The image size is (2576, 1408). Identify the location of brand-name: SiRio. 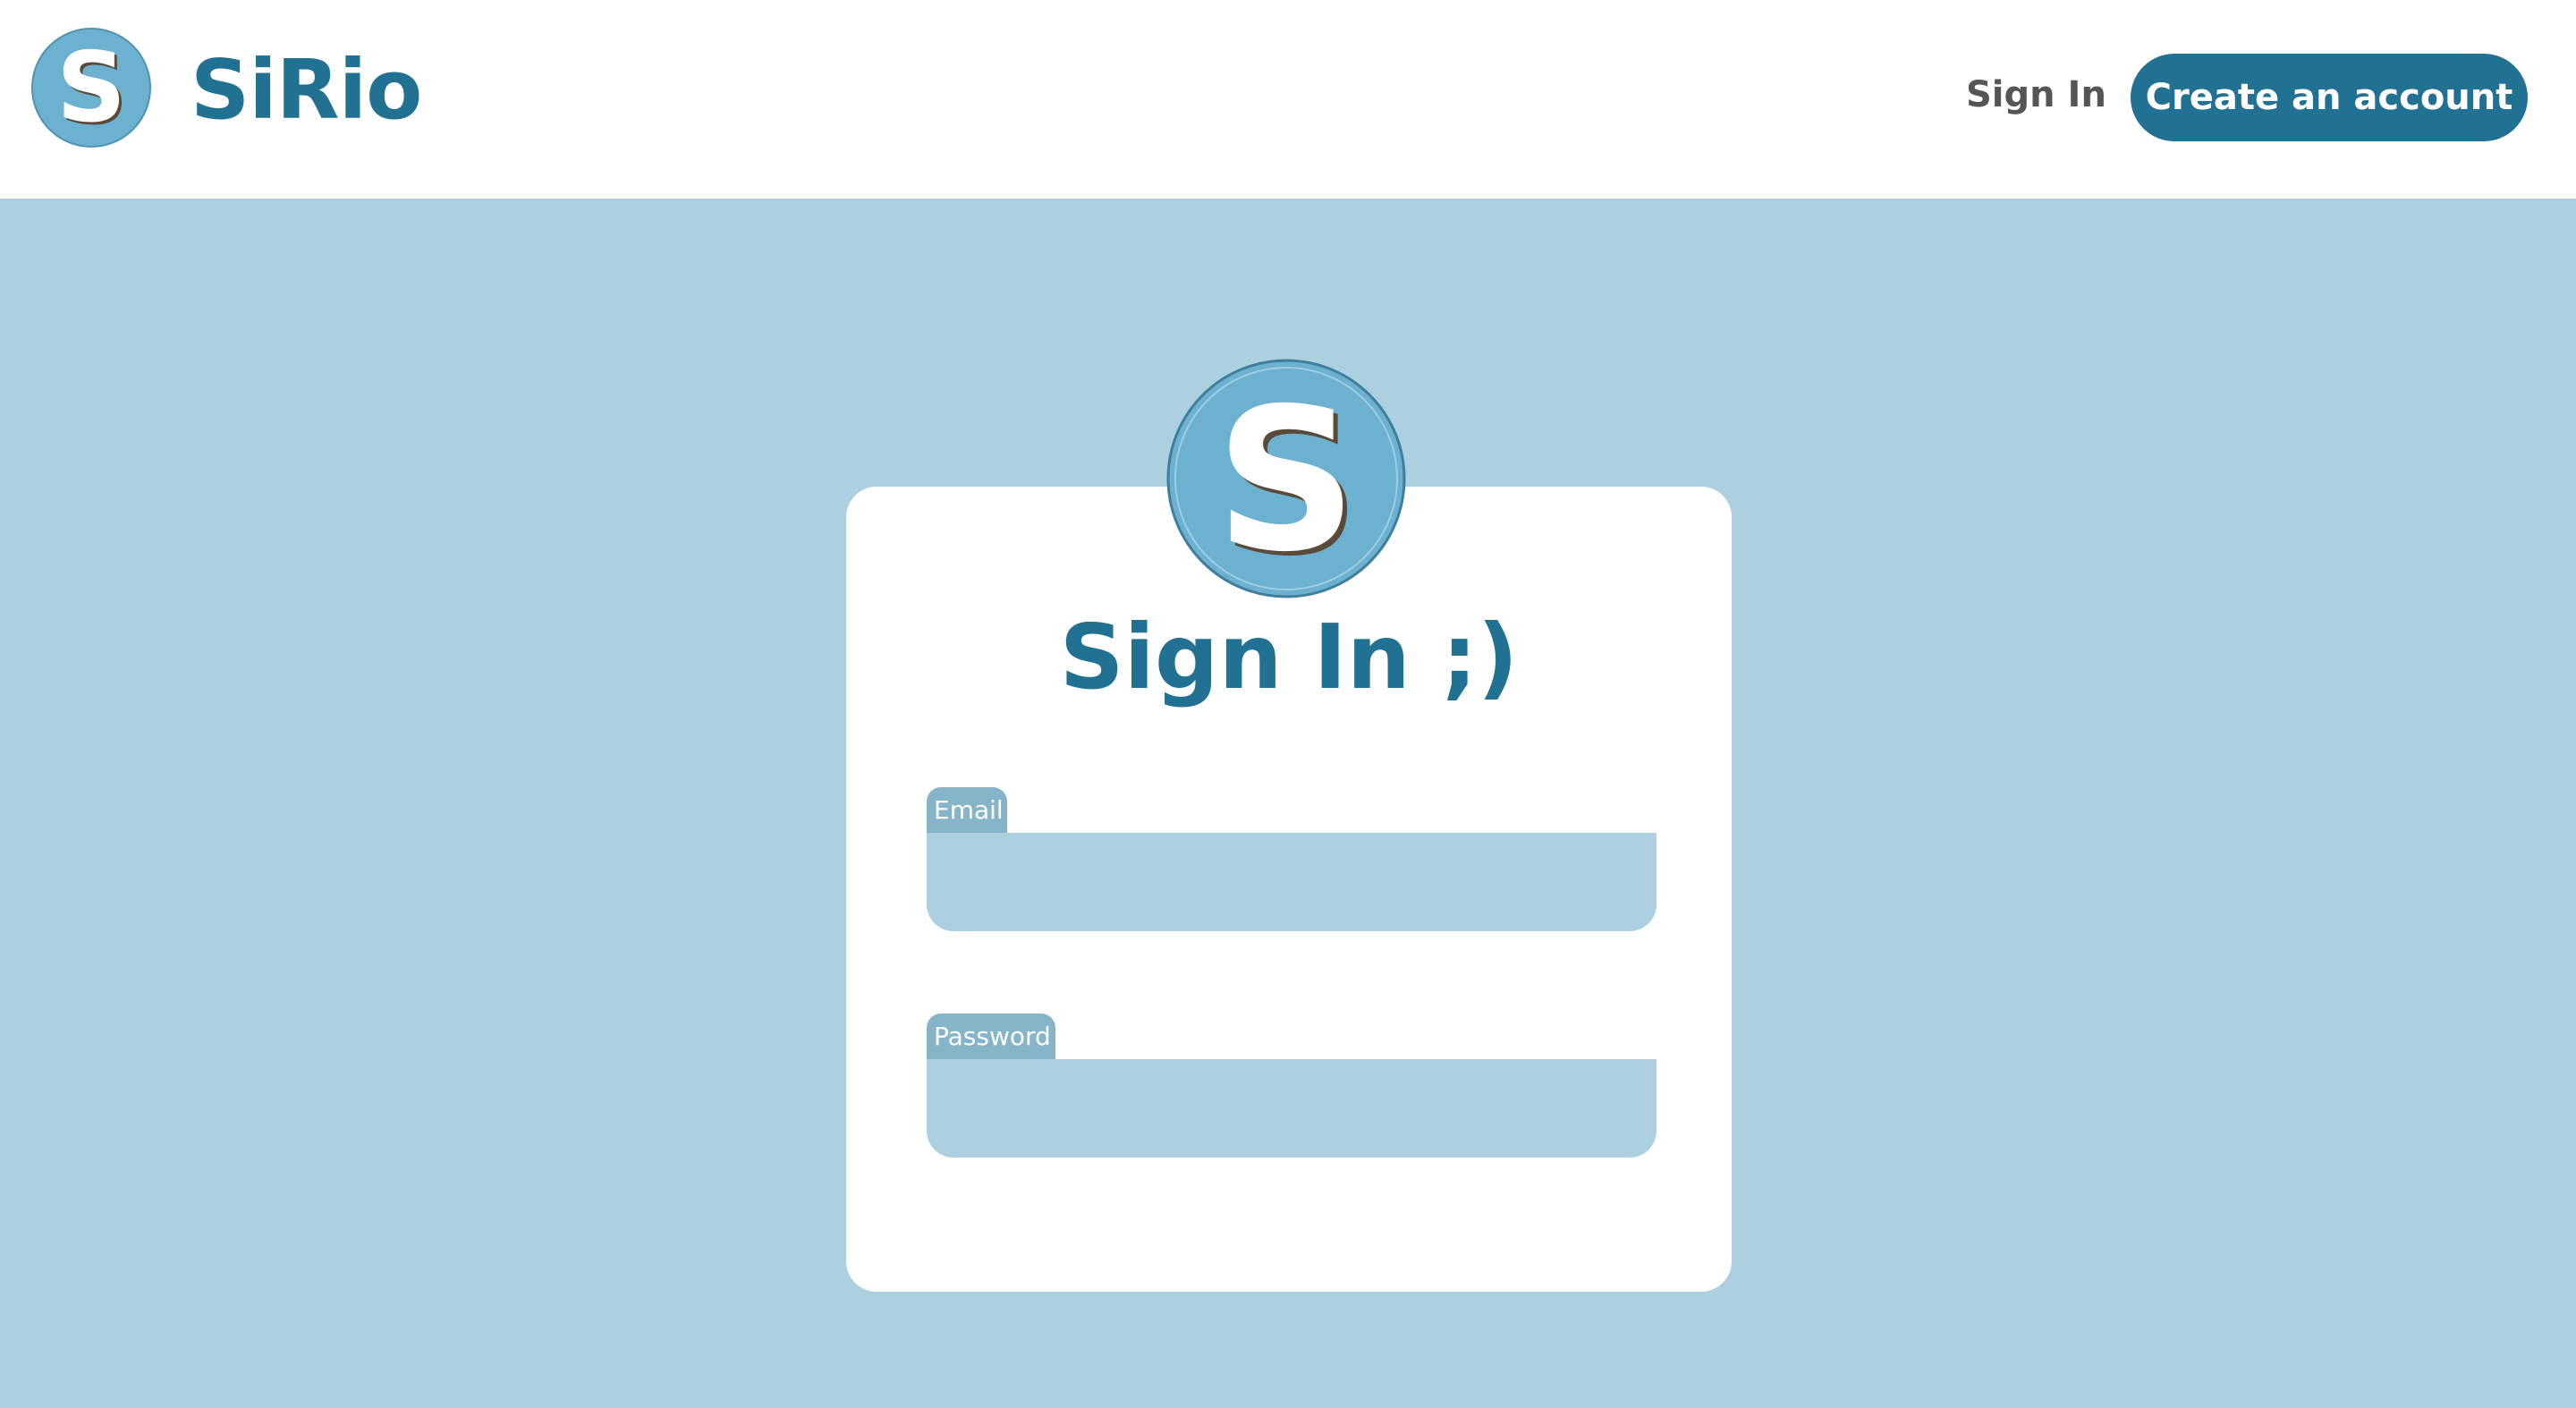
(306, 90).